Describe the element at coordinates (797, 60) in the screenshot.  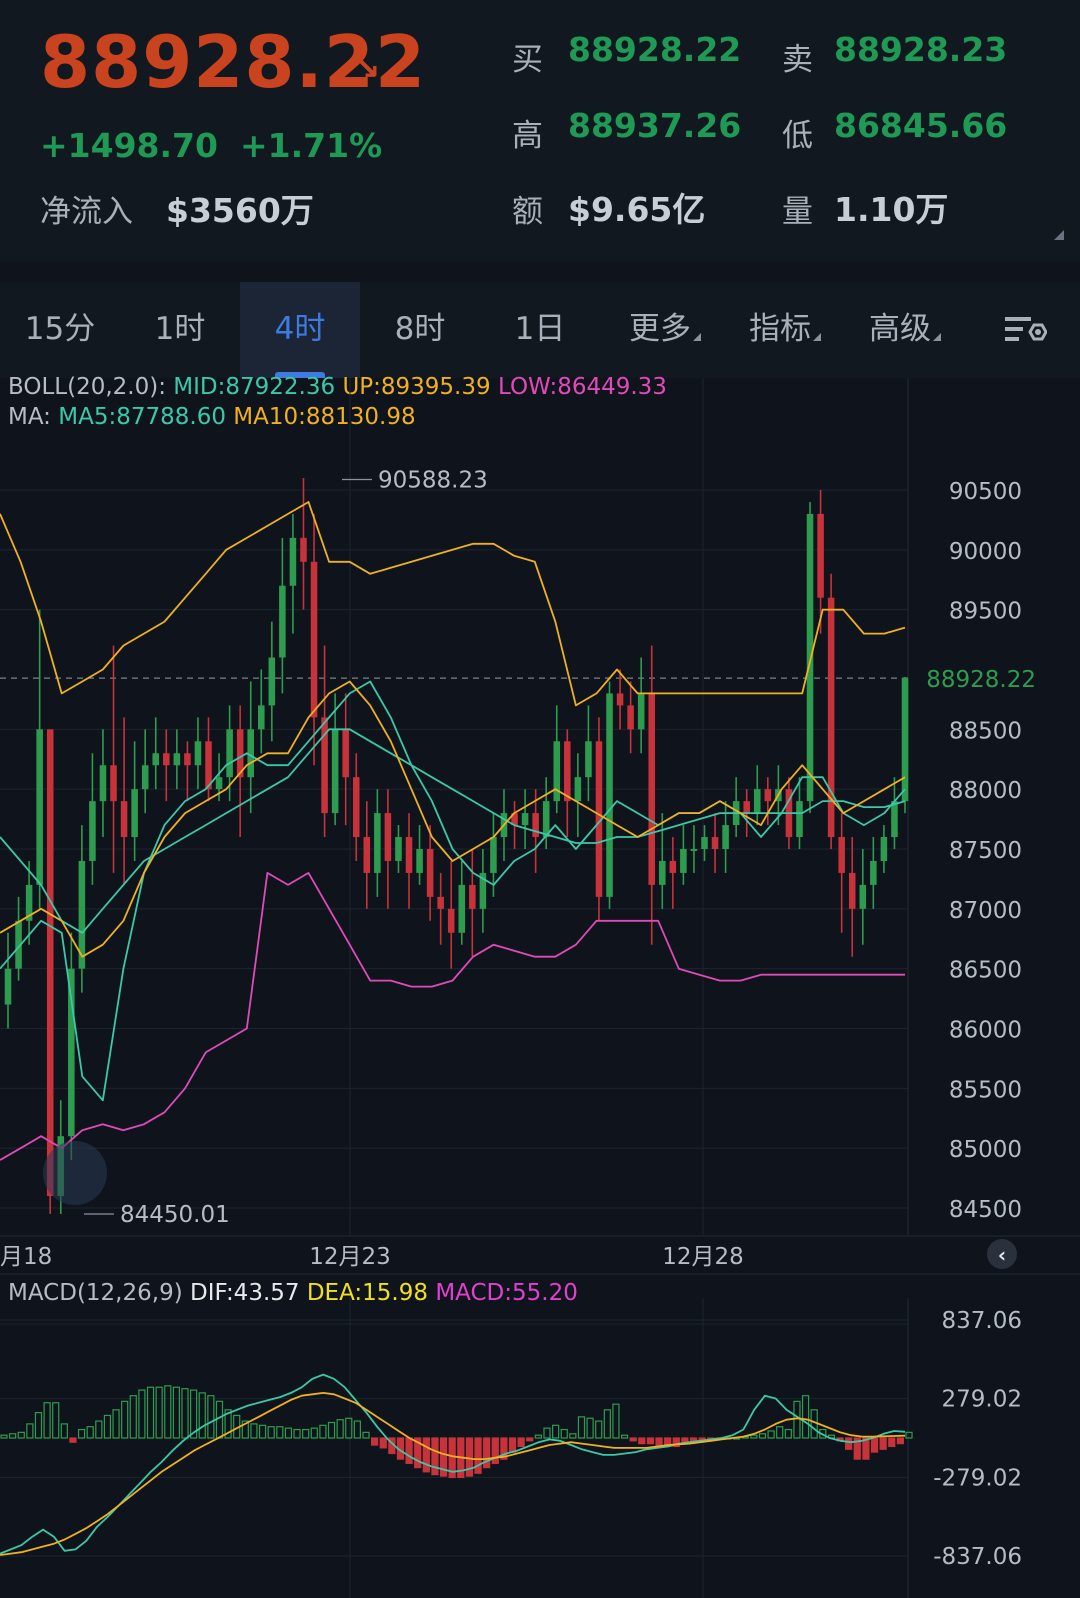
I see `ask-label: 卖` at that location.